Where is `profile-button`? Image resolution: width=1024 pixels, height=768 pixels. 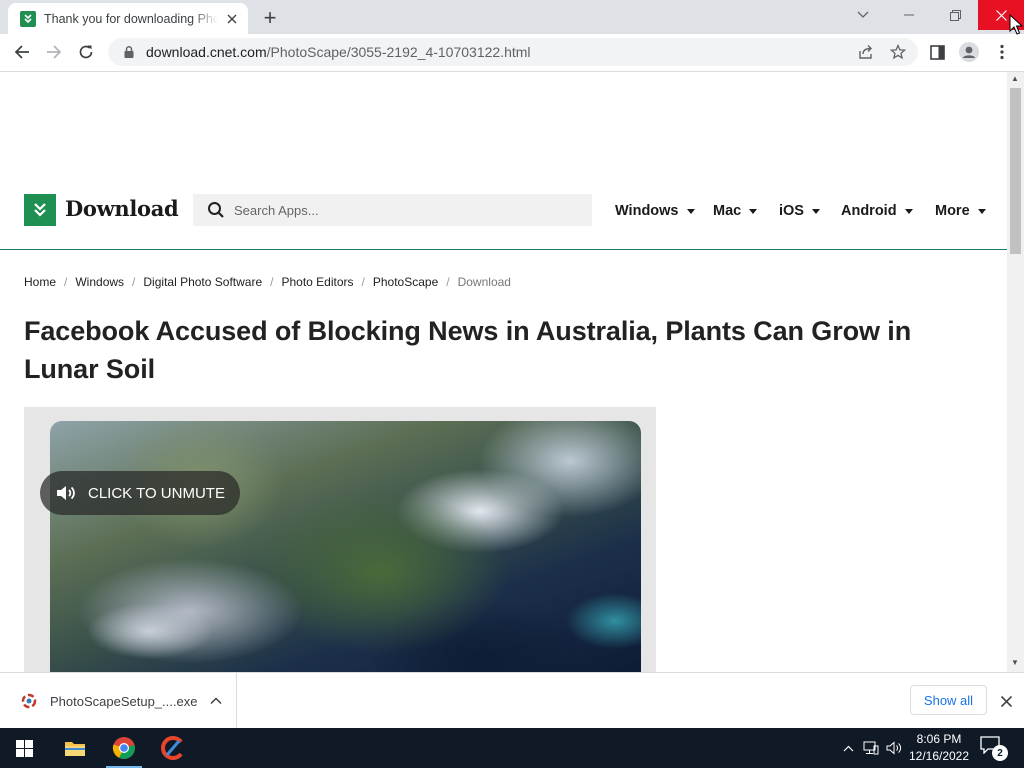 profile-button is located at coordinates (969, 52).